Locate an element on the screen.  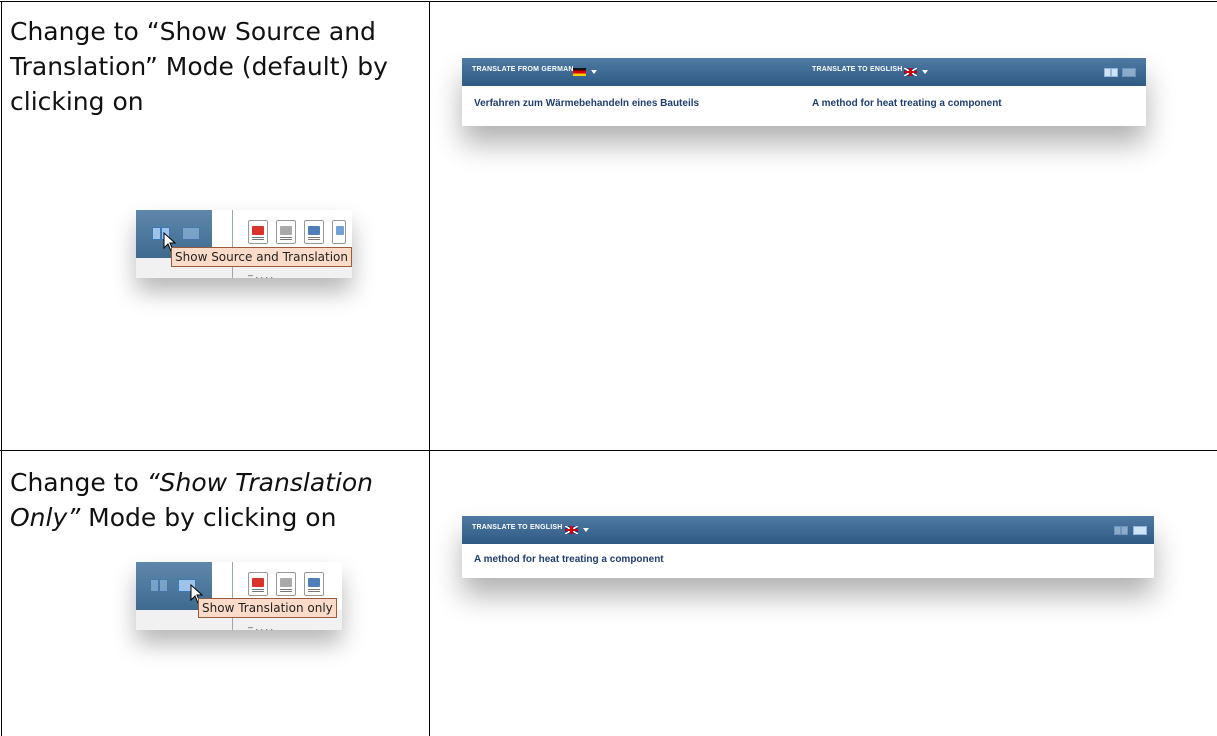
source-language-label: TRANSLATE FROM GERMAN is located at coordinates (523, 69).